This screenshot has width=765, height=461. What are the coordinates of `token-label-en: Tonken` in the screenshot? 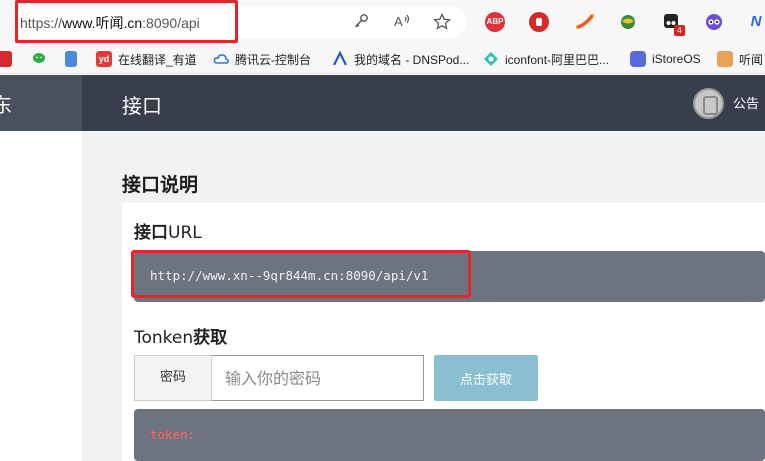 It's located at (164, 338).